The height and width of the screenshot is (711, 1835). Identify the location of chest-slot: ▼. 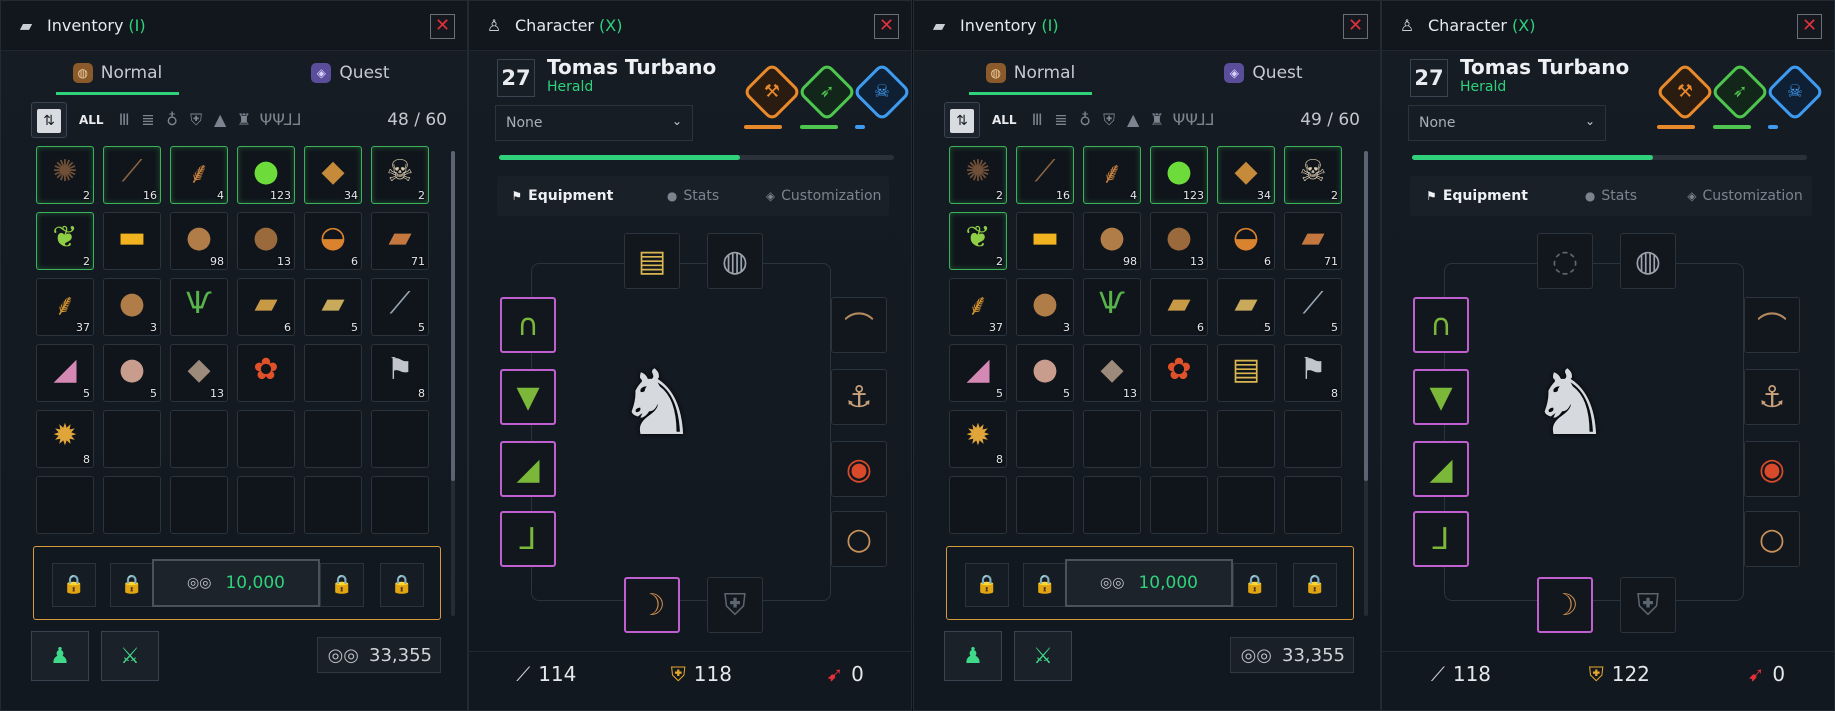
(1441, 397).